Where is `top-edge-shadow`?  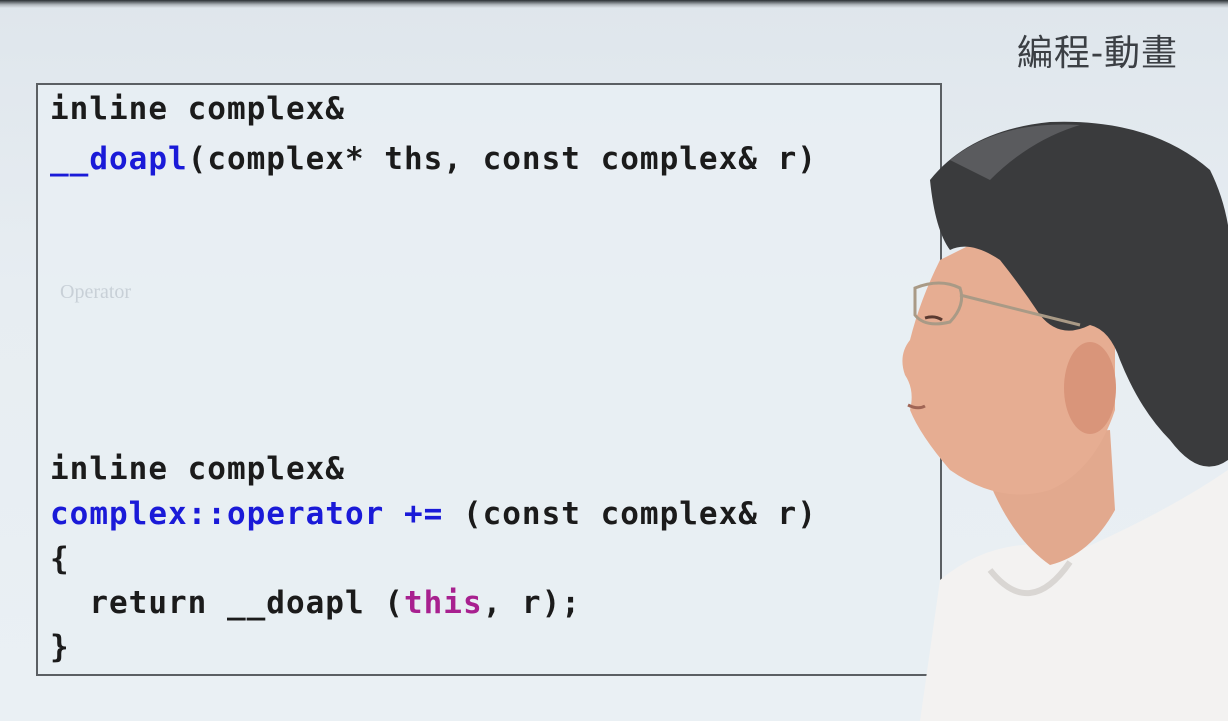
top-edge-shadow is located at coordinates (614, 4).